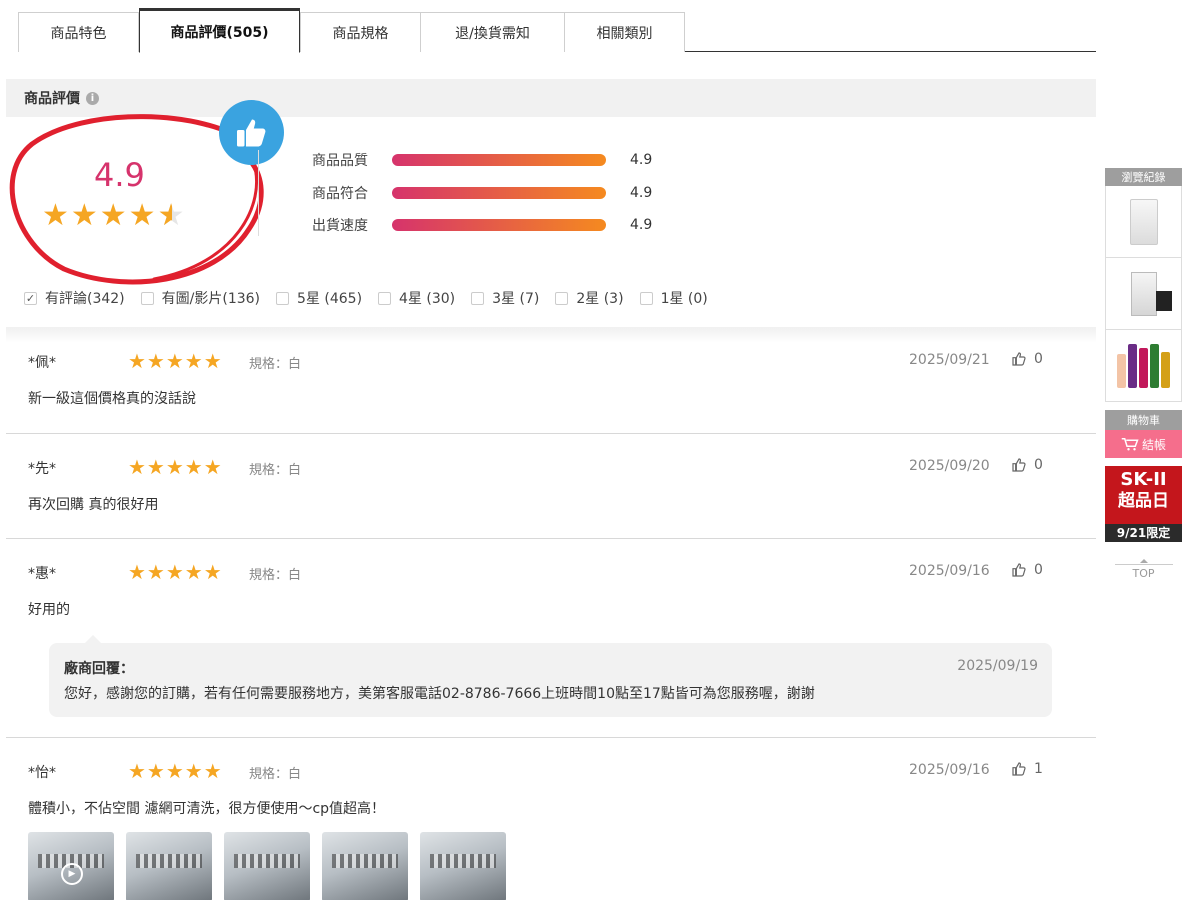 The image size is (1200, 900). I want to click on promo-line: 超品日, so click(1143, 501).